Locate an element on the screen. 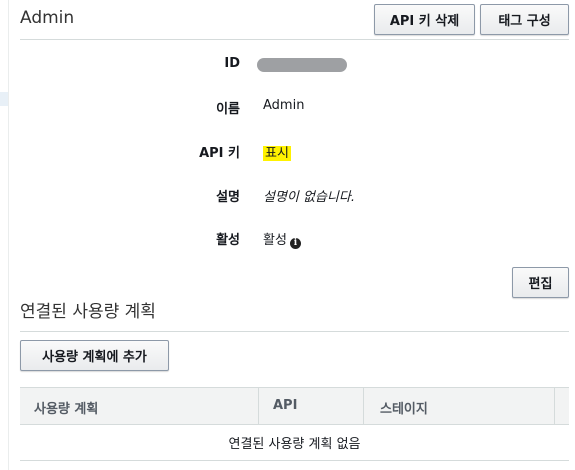 Image resolution: width=575 pixels, height=470 pixels. column-header-usage-plan: 사용량 계획 is located at coordinates (66, 407).